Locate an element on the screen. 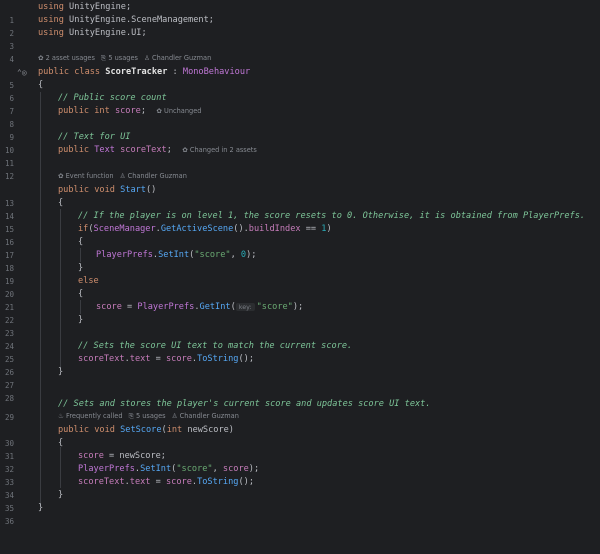  hint-text: ✿ Event function ♙ Chandler Guzman is located at coordinates (122, 176).